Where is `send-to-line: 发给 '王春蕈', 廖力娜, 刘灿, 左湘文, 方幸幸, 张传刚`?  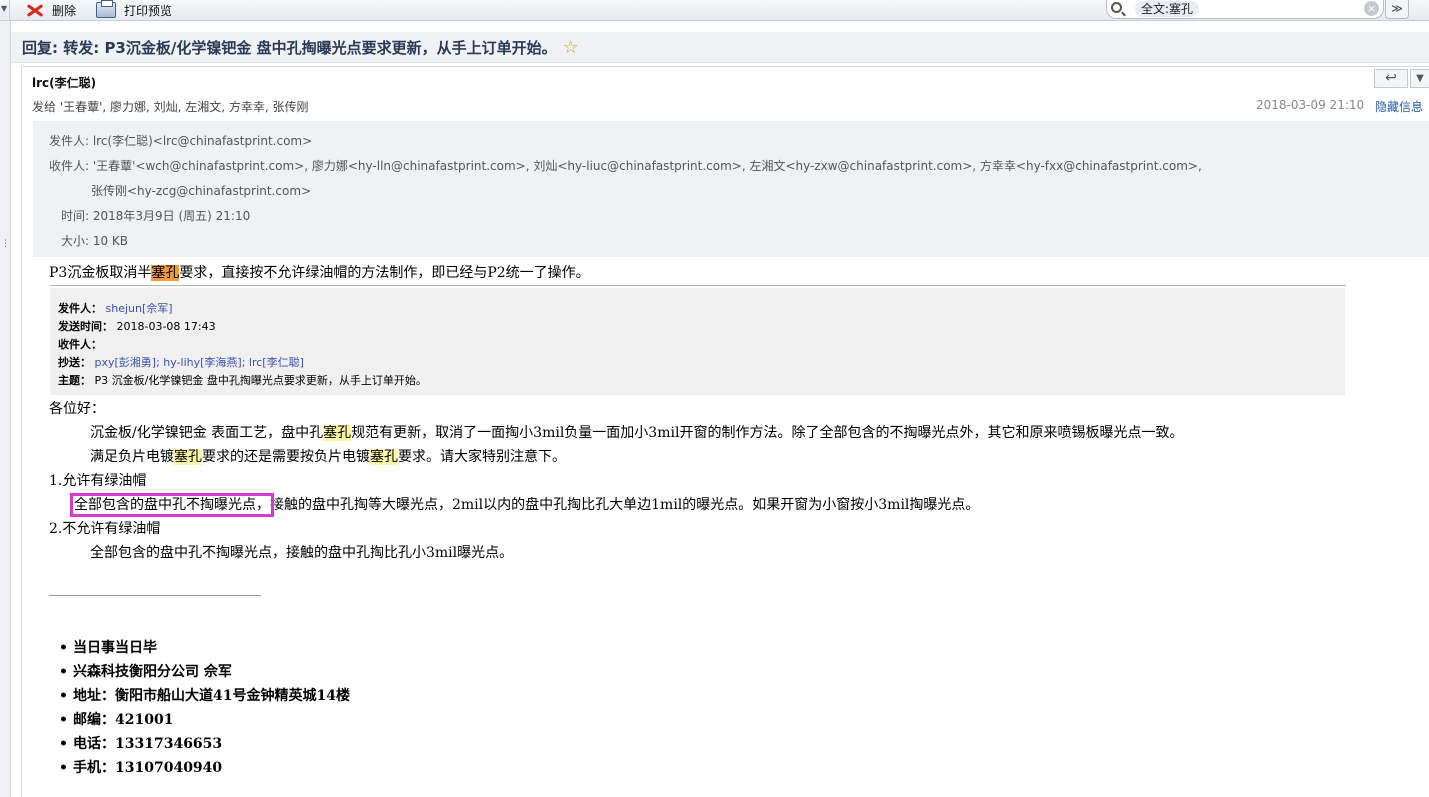 send-to-line: 发给 '王春蕈', 廖力娜, 刘灿, 左湘文, 方幸幸, 张传刚 is located at coordinates (170, 107).